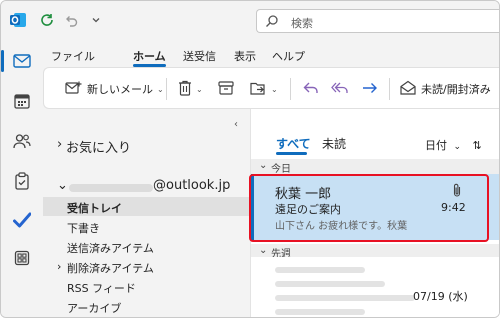 The width and height of the screenshot is (500, 318). What do you see at coordinates (96, 20) in the screenshot?
I see `quick-access-dropdown-icon` at bounding box center [96, 20].